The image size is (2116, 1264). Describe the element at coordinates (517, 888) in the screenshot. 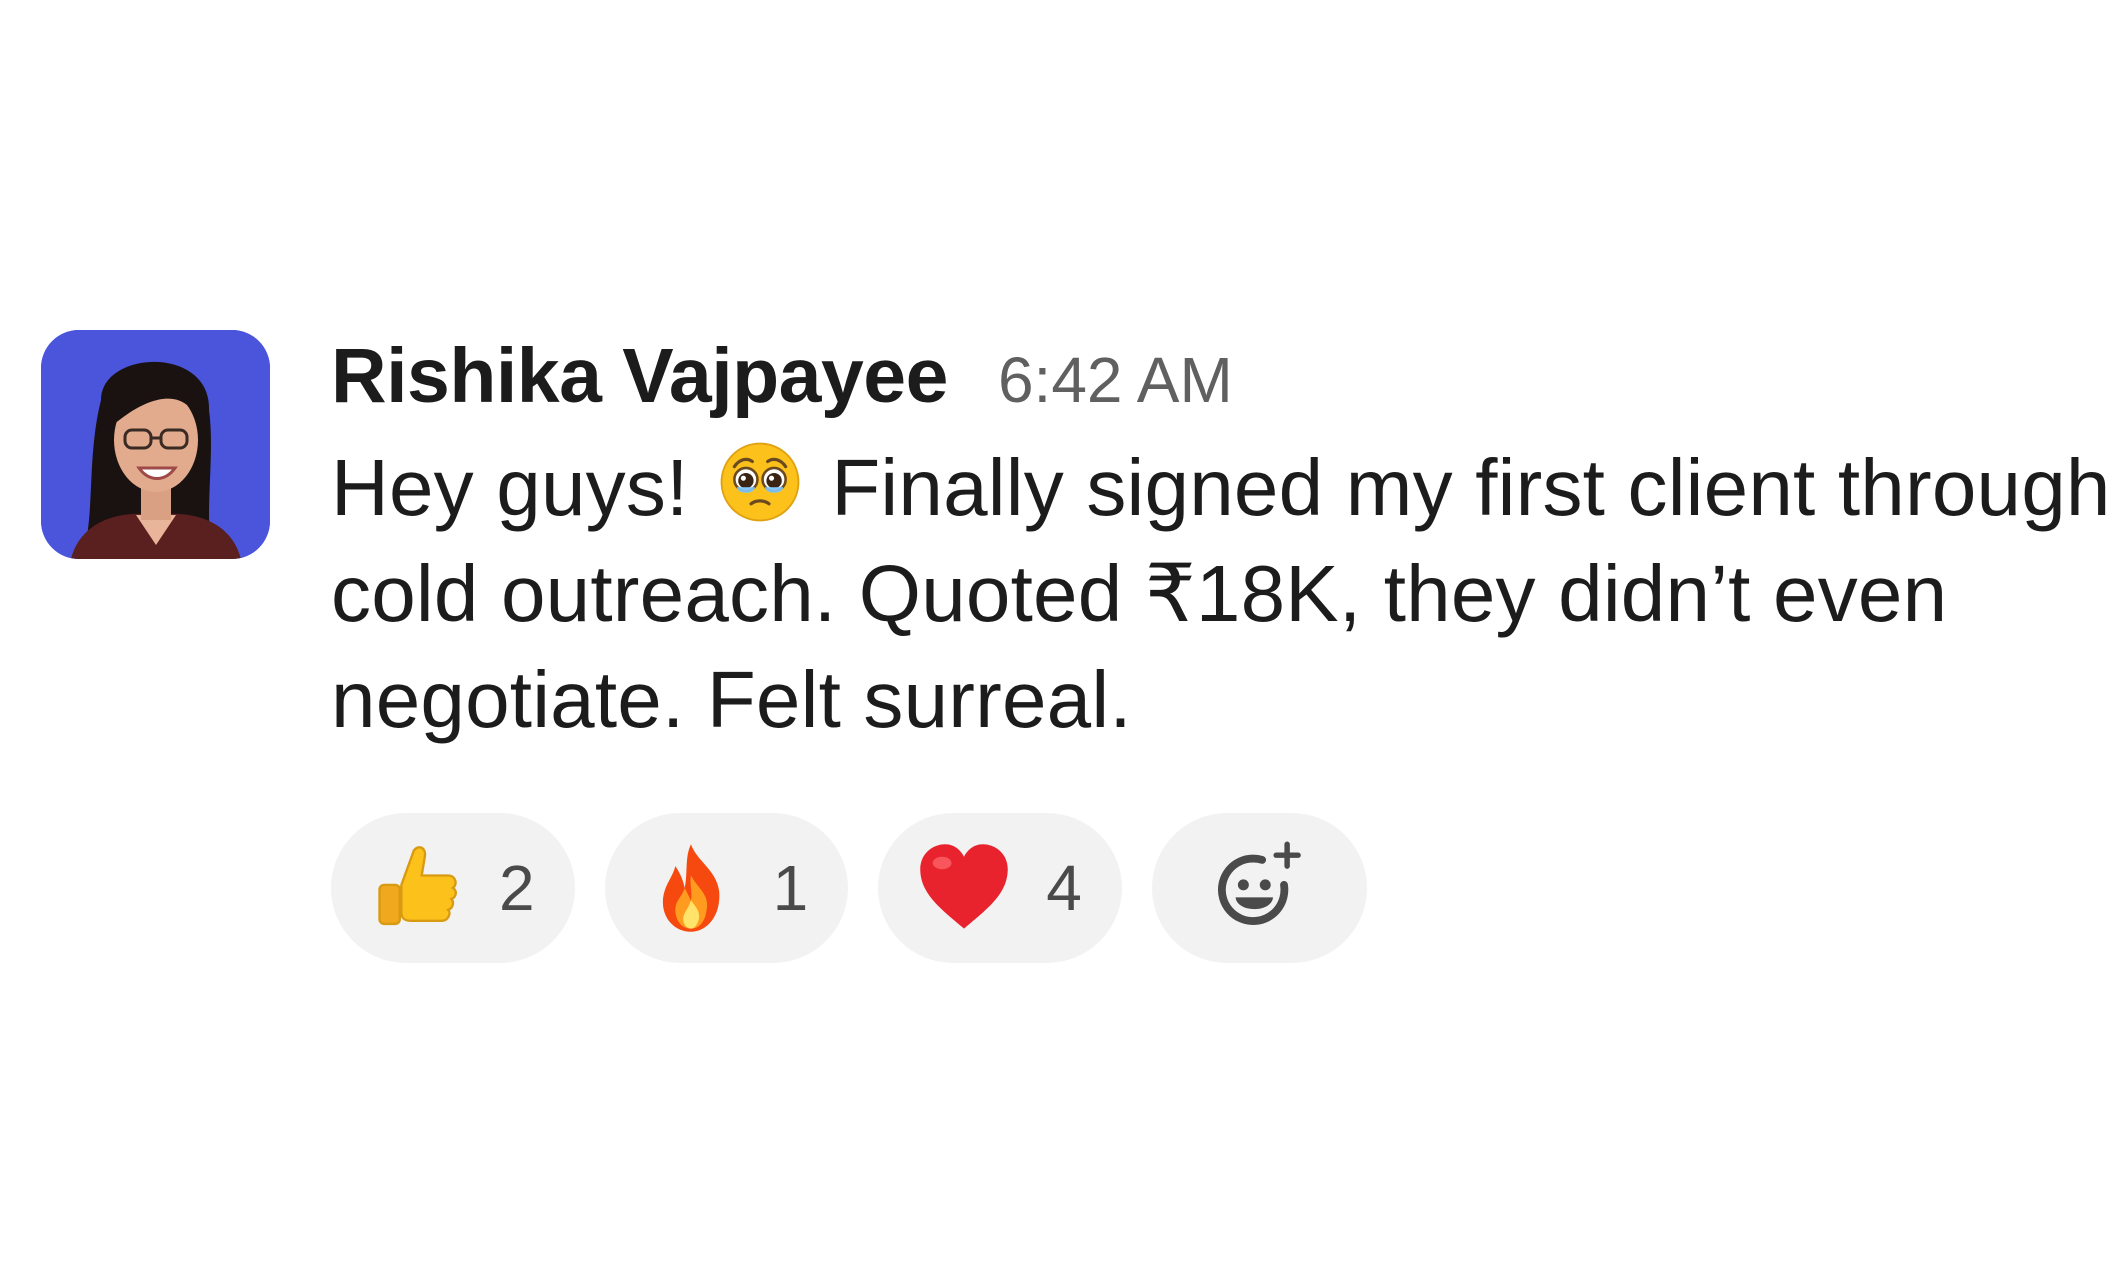

I see `reaction-count: 2` at that location.